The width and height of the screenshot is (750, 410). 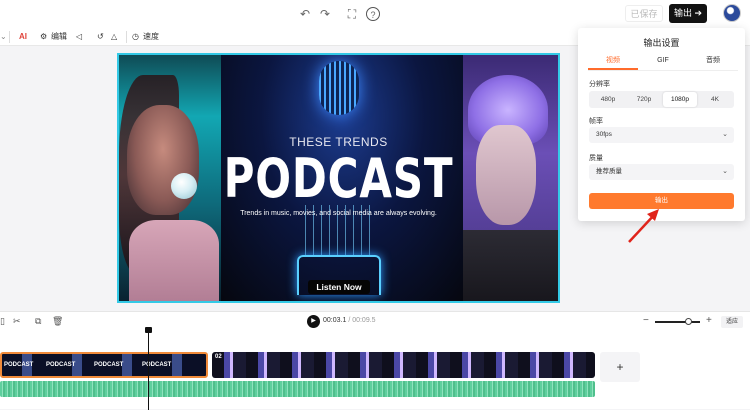 I want to click on quality-label: 质量, so click(x=596, y=158).